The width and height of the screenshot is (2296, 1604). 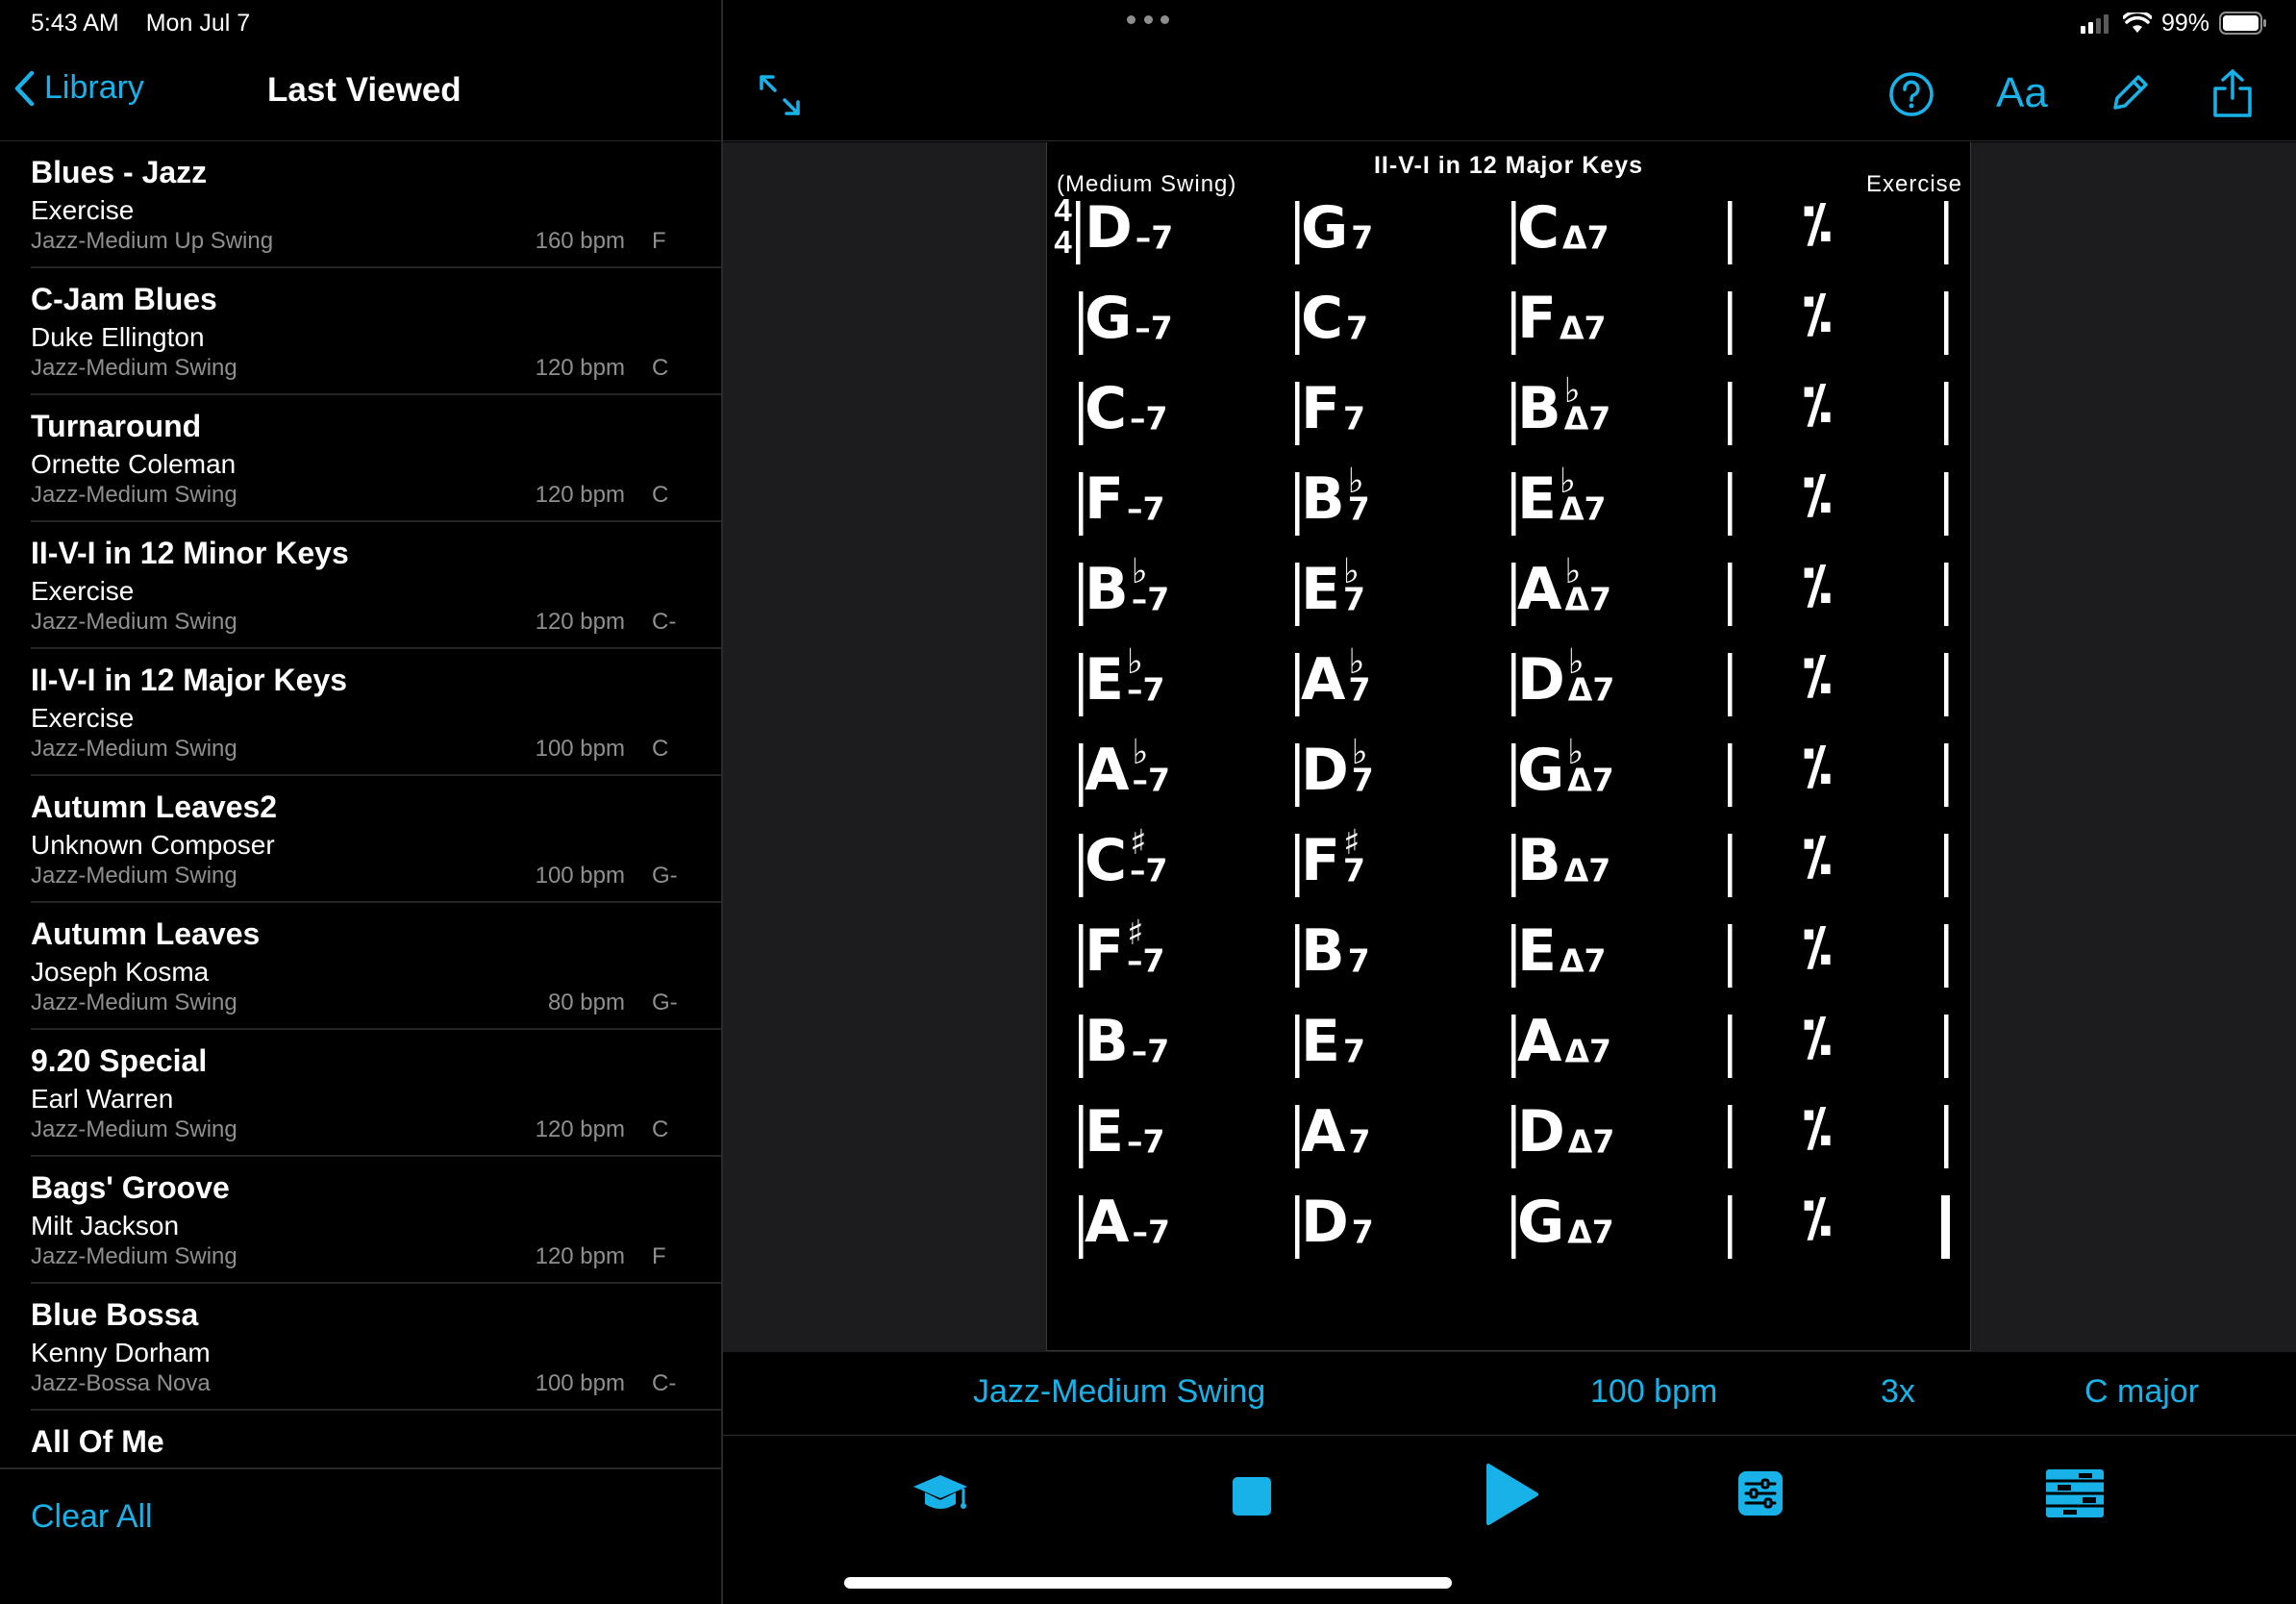 I want to click on chord-symbol: F –7, so click(x=1136, y=499).